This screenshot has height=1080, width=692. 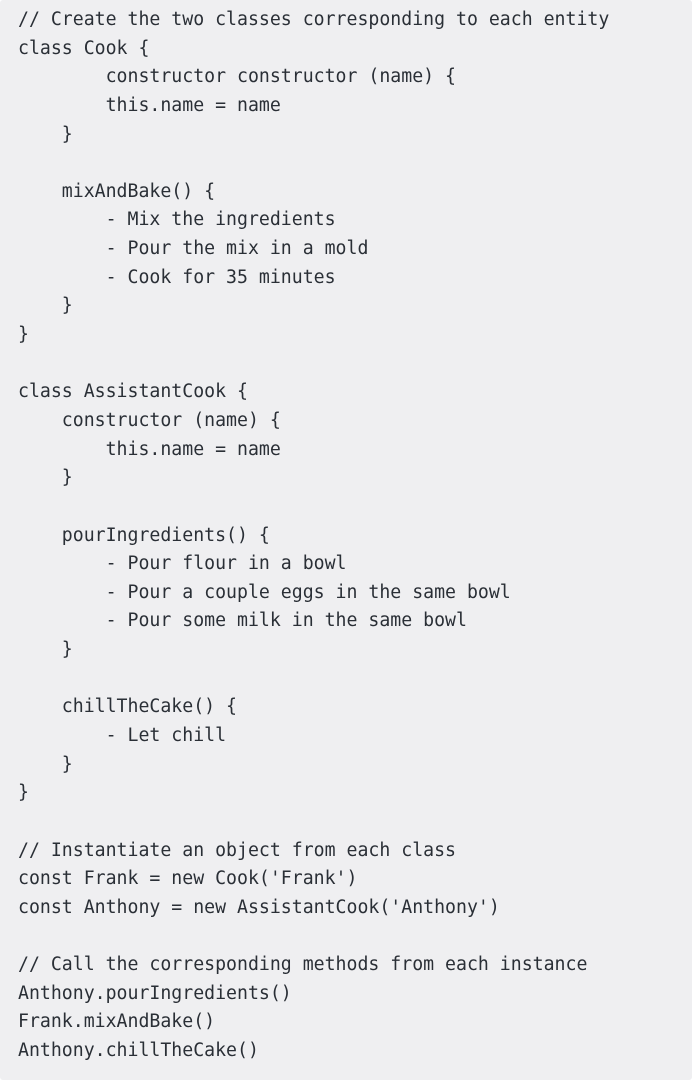 What do you see at coordinates (84, 48) in the screenshot?
I see `code-line: class Cook {` at bounding box center [84, 48].